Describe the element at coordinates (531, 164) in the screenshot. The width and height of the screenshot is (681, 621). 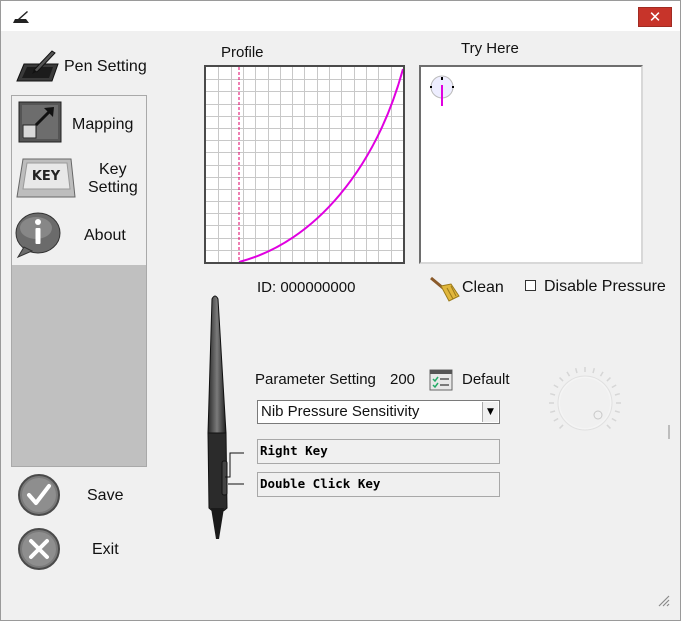
I see `try-here-canvas` at that location.